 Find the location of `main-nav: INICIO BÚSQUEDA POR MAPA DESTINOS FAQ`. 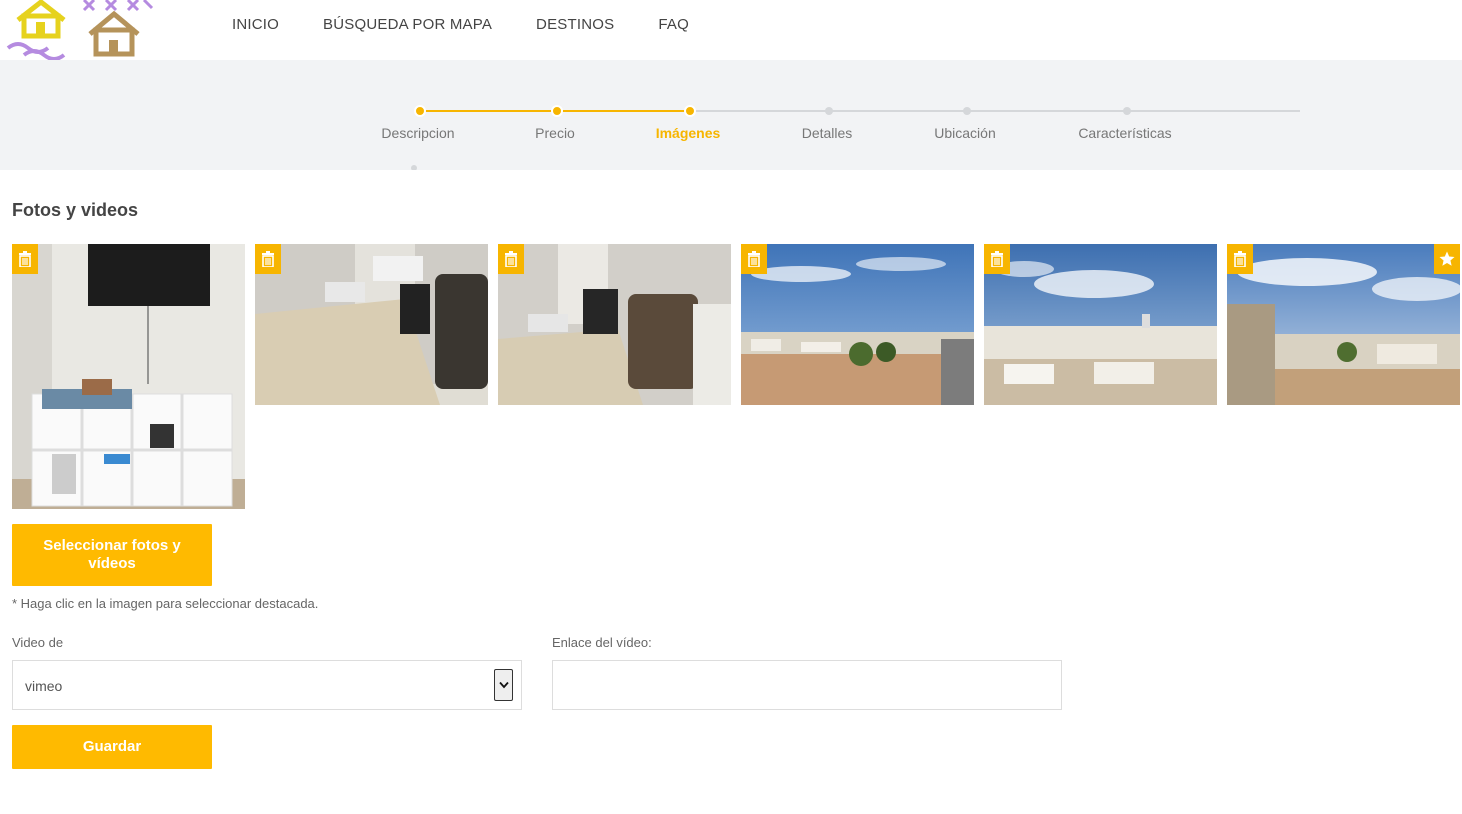

main-nav: INICIO BÚSQUEDA POR MAPA DESTINOS FAQ is located at coordinates (482, 24).